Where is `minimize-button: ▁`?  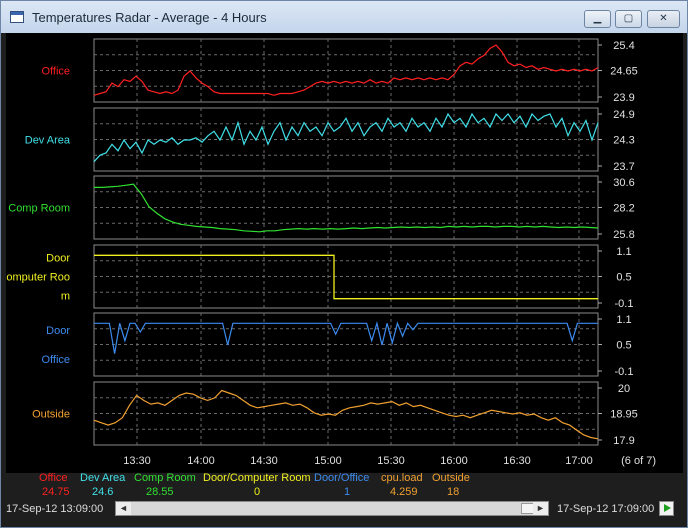
minimize-button: ▁ is located at coordinates (597, 19).